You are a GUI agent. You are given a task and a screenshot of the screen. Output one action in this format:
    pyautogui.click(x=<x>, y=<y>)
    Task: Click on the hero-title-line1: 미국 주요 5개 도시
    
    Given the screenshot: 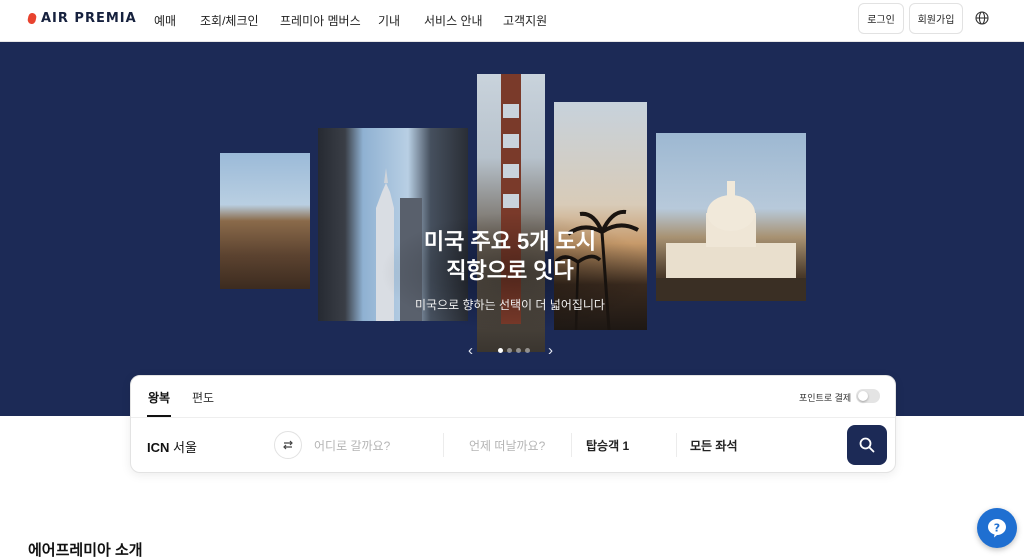 What is the action you would take?
    pyautogui.click(x=510, y=241)
    